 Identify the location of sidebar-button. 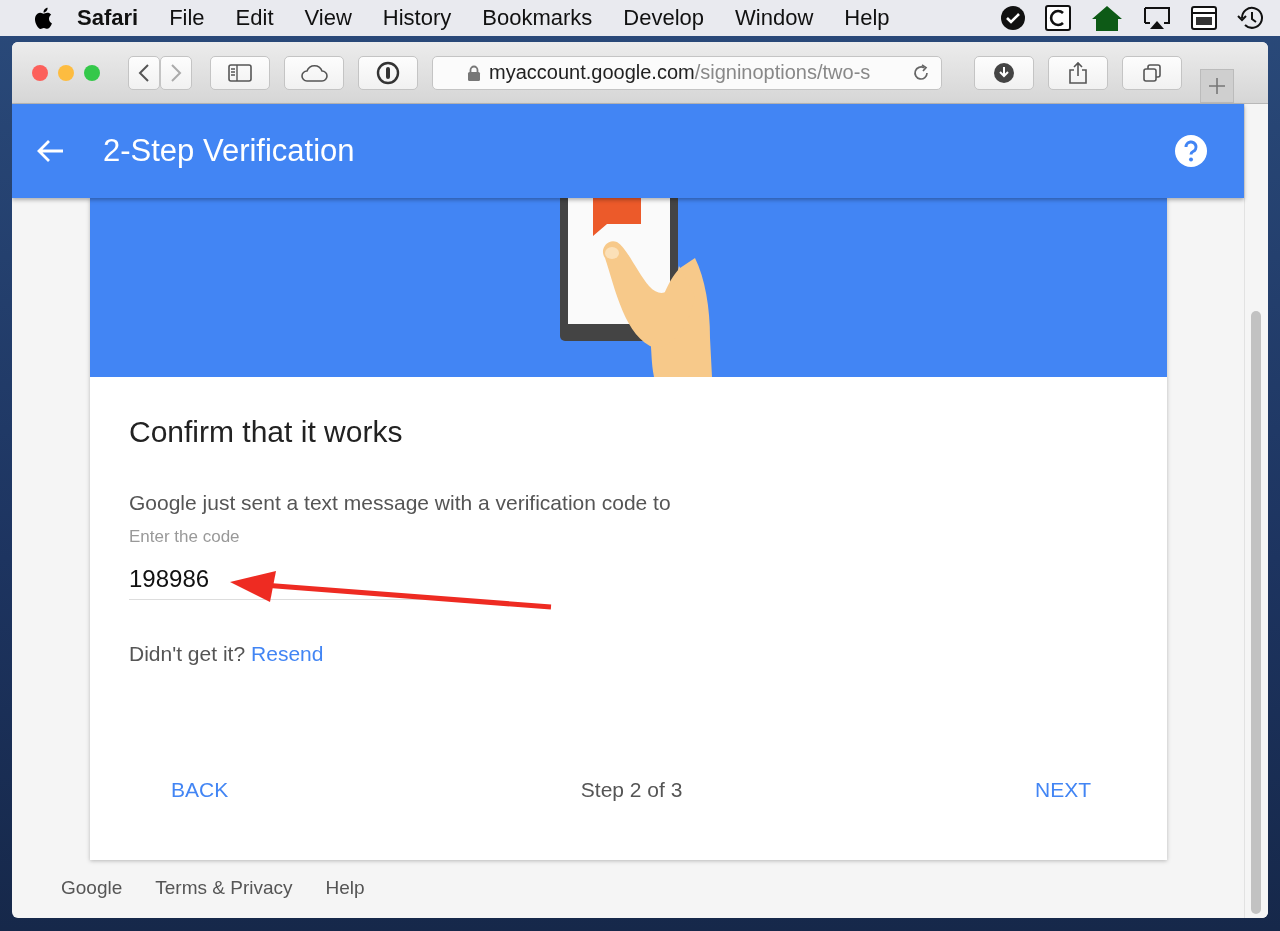
(240, 72).